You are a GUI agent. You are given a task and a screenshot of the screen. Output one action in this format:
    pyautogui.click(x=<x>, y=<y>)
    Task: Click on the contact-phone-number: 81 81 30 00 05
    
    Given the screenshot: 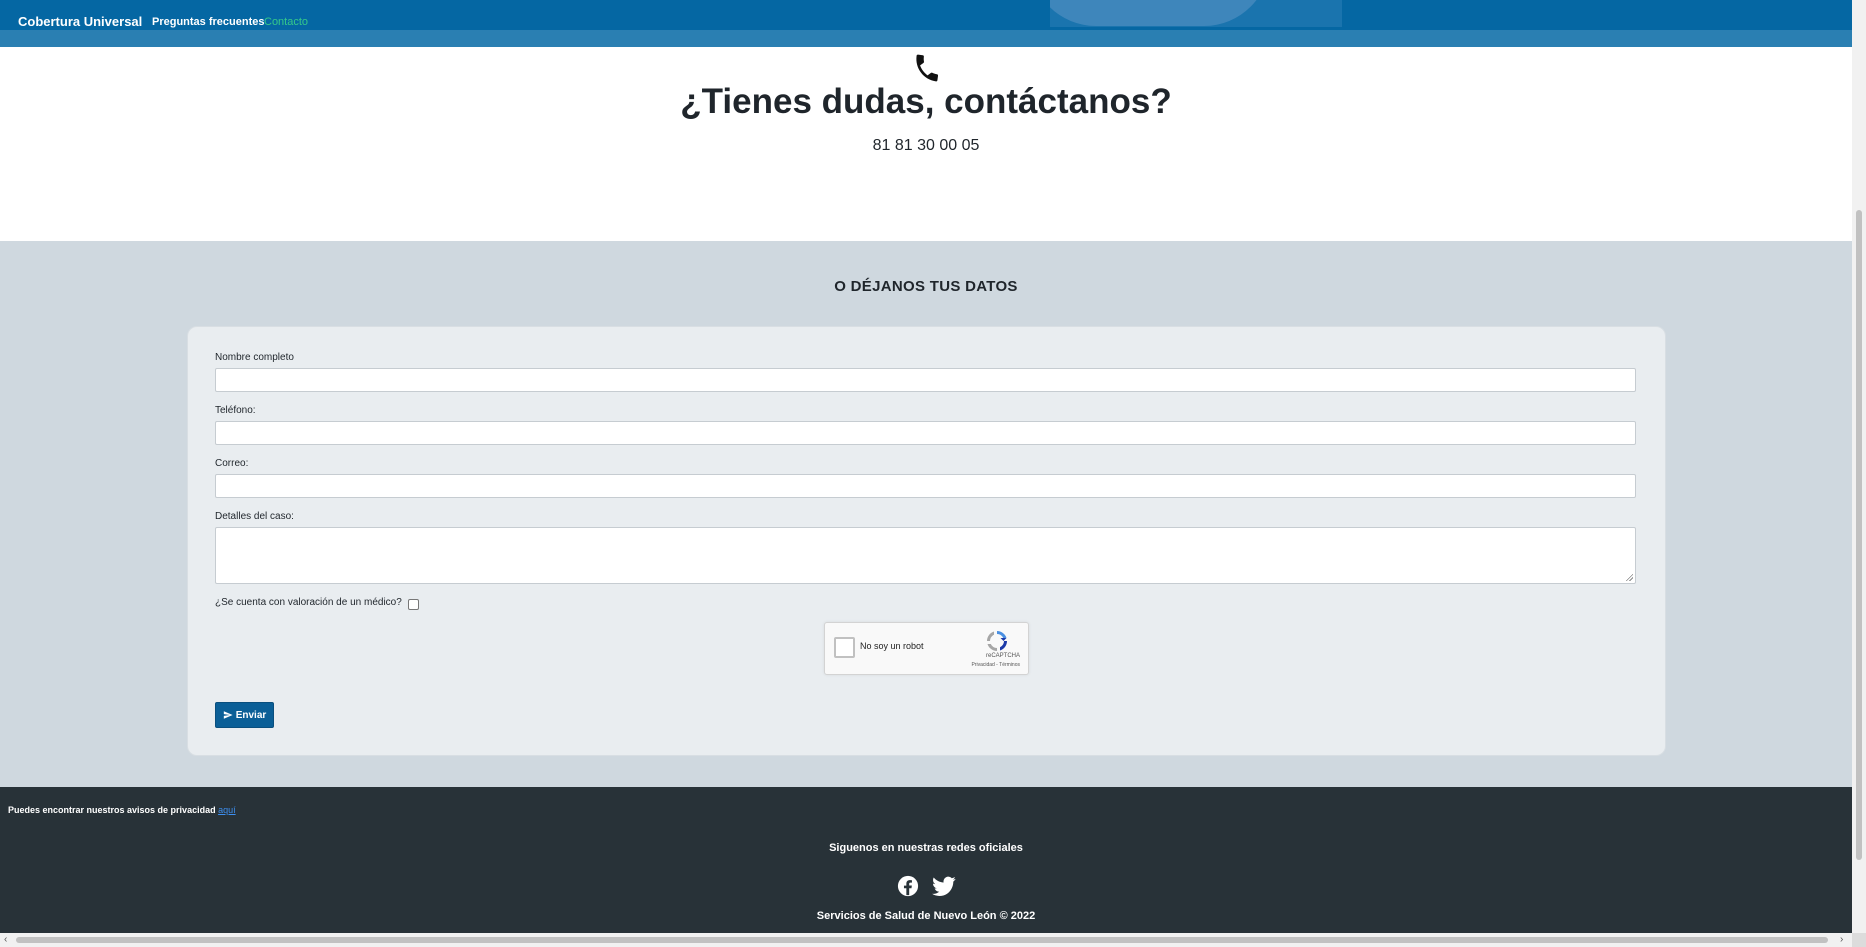 What is the action you would take?
    pyautogui.click(x=926, y=145)
    